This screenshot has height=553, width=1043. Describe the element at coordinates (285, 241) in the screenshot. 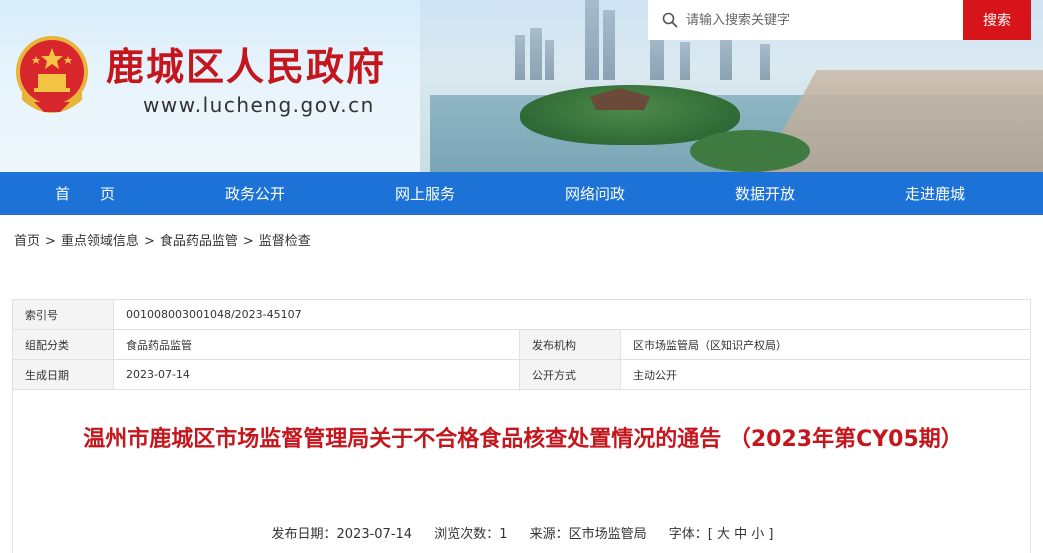

I see `breadcrumb-inspection: 监督检查` at that location.